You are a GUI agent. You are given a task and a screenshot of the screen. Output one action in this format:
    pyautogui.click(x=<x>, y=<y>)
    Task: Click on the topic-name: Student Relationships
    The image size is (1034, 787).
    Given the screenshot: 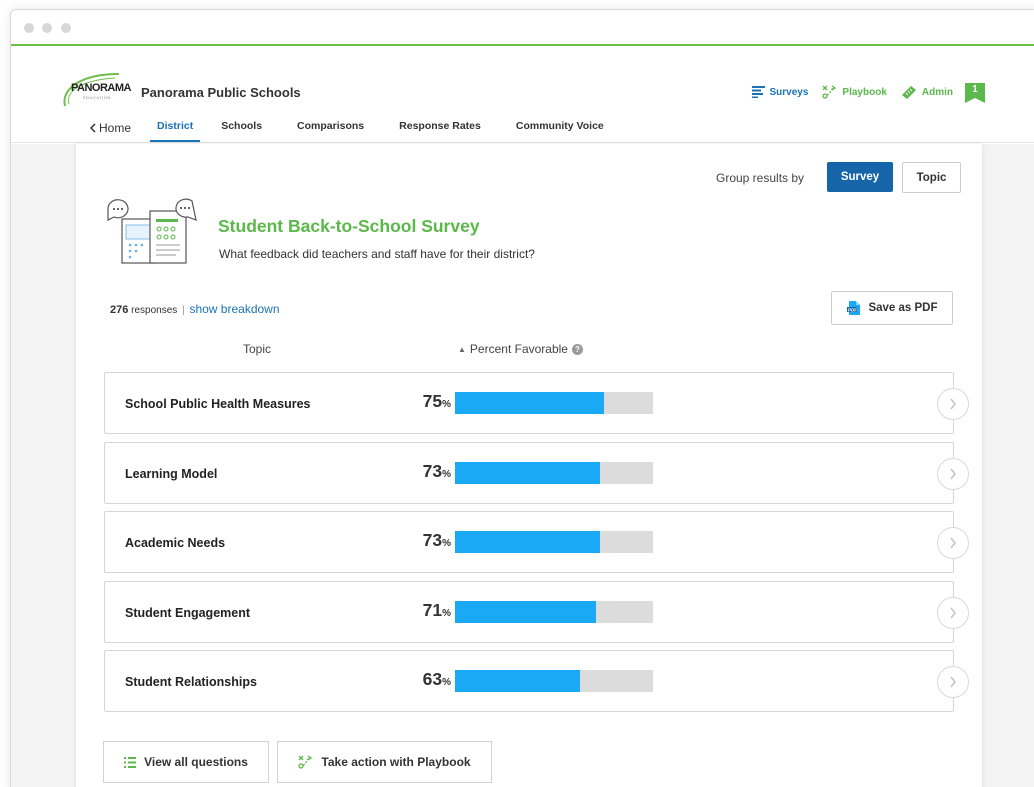 What is the action you would take?
    pyautogui.click(x=191, y=682)
    